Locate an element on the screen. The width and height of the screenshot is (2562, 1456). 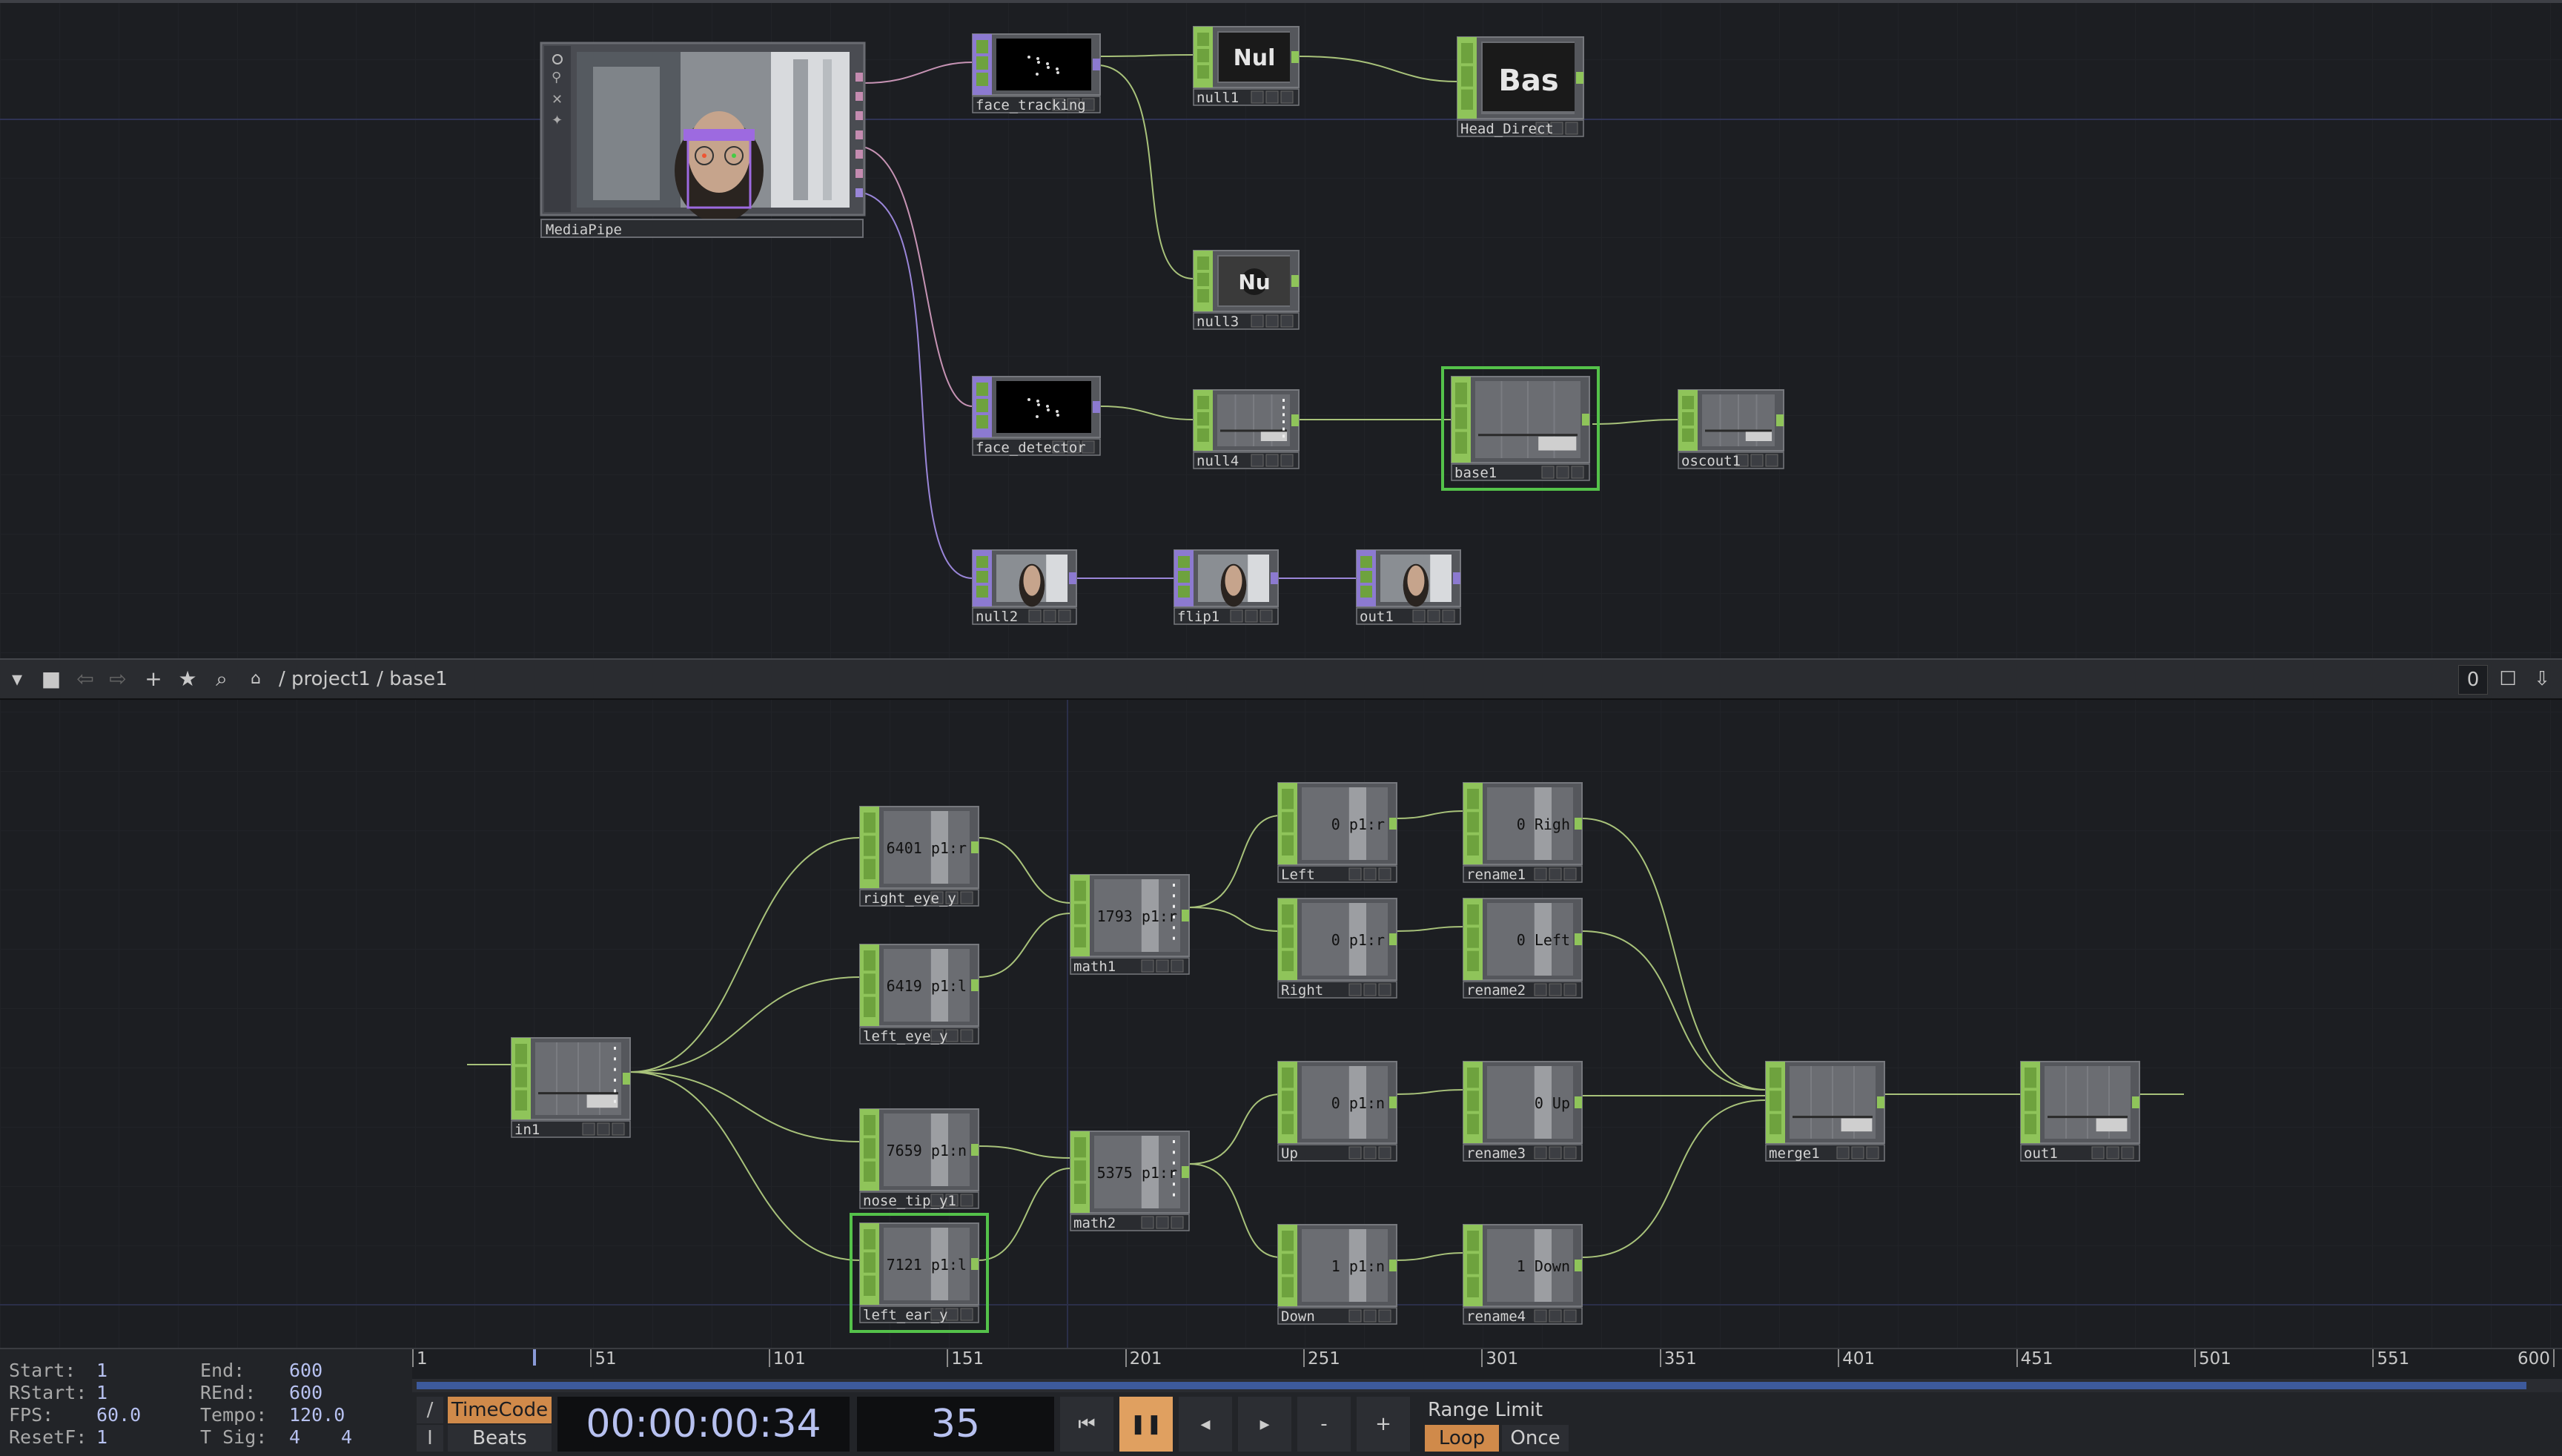
timecode-display: 00:00:00:34 is located at coordinates (703, 1424).